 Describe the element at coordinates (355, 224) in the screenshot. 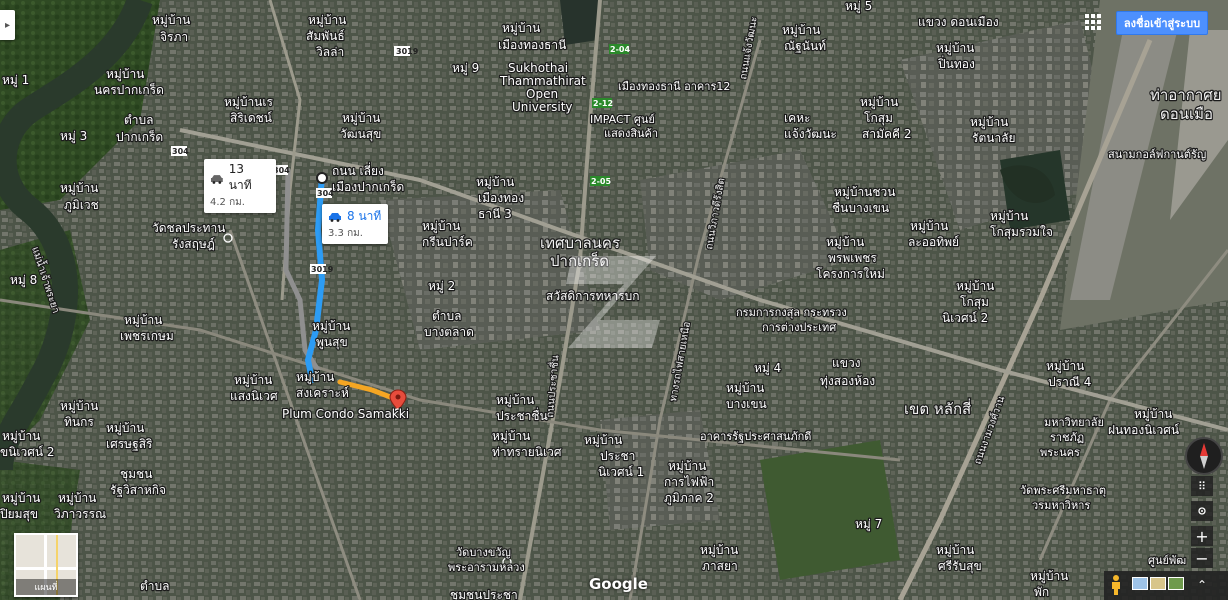

I see `route-card-main: 8 นาที 3.3 กม.` at that location.